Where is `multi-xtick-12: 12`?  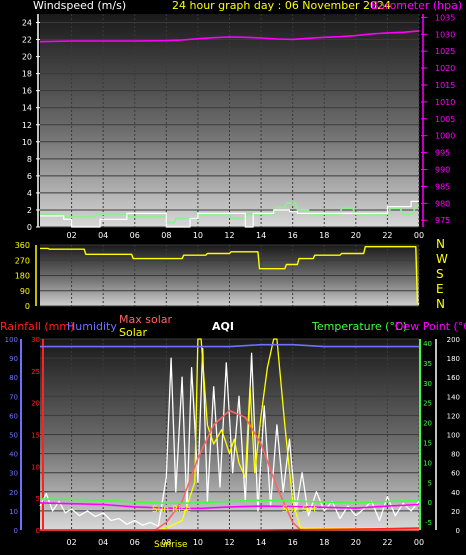
multi-xtick-12: 12 is located at coordinates (229, 542).